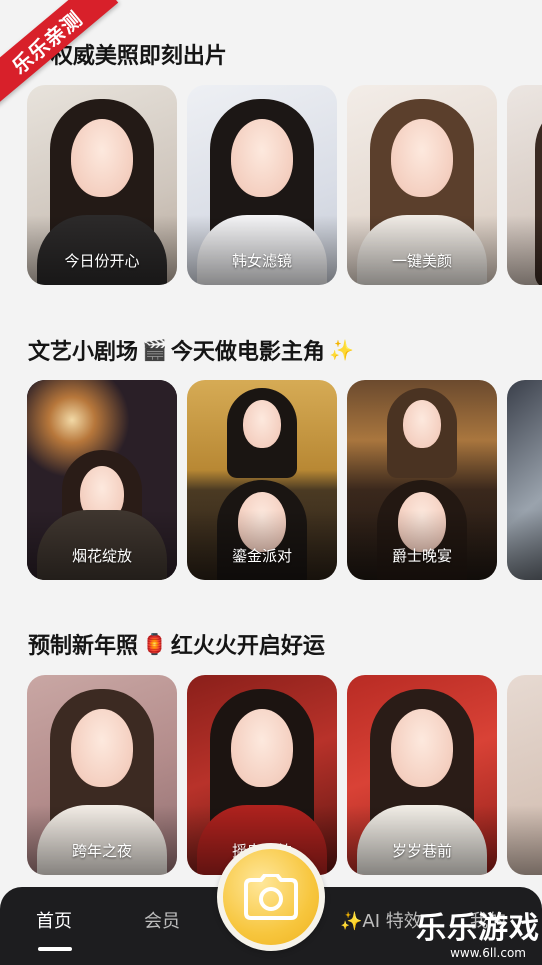  I want to click on style-card: 鎏金派对, so click(262, 480).